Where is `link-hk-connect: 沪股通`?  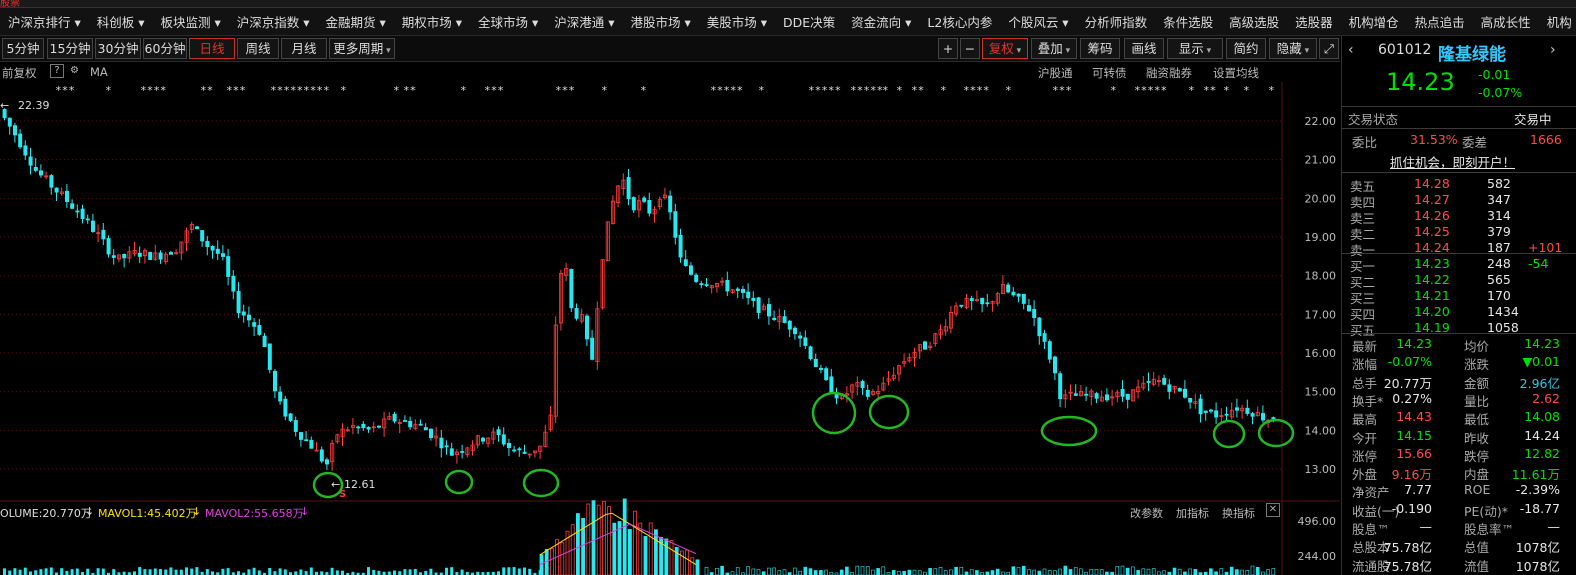 link-hk-connect: 沪股通 is located at coordinates (1055, 73).